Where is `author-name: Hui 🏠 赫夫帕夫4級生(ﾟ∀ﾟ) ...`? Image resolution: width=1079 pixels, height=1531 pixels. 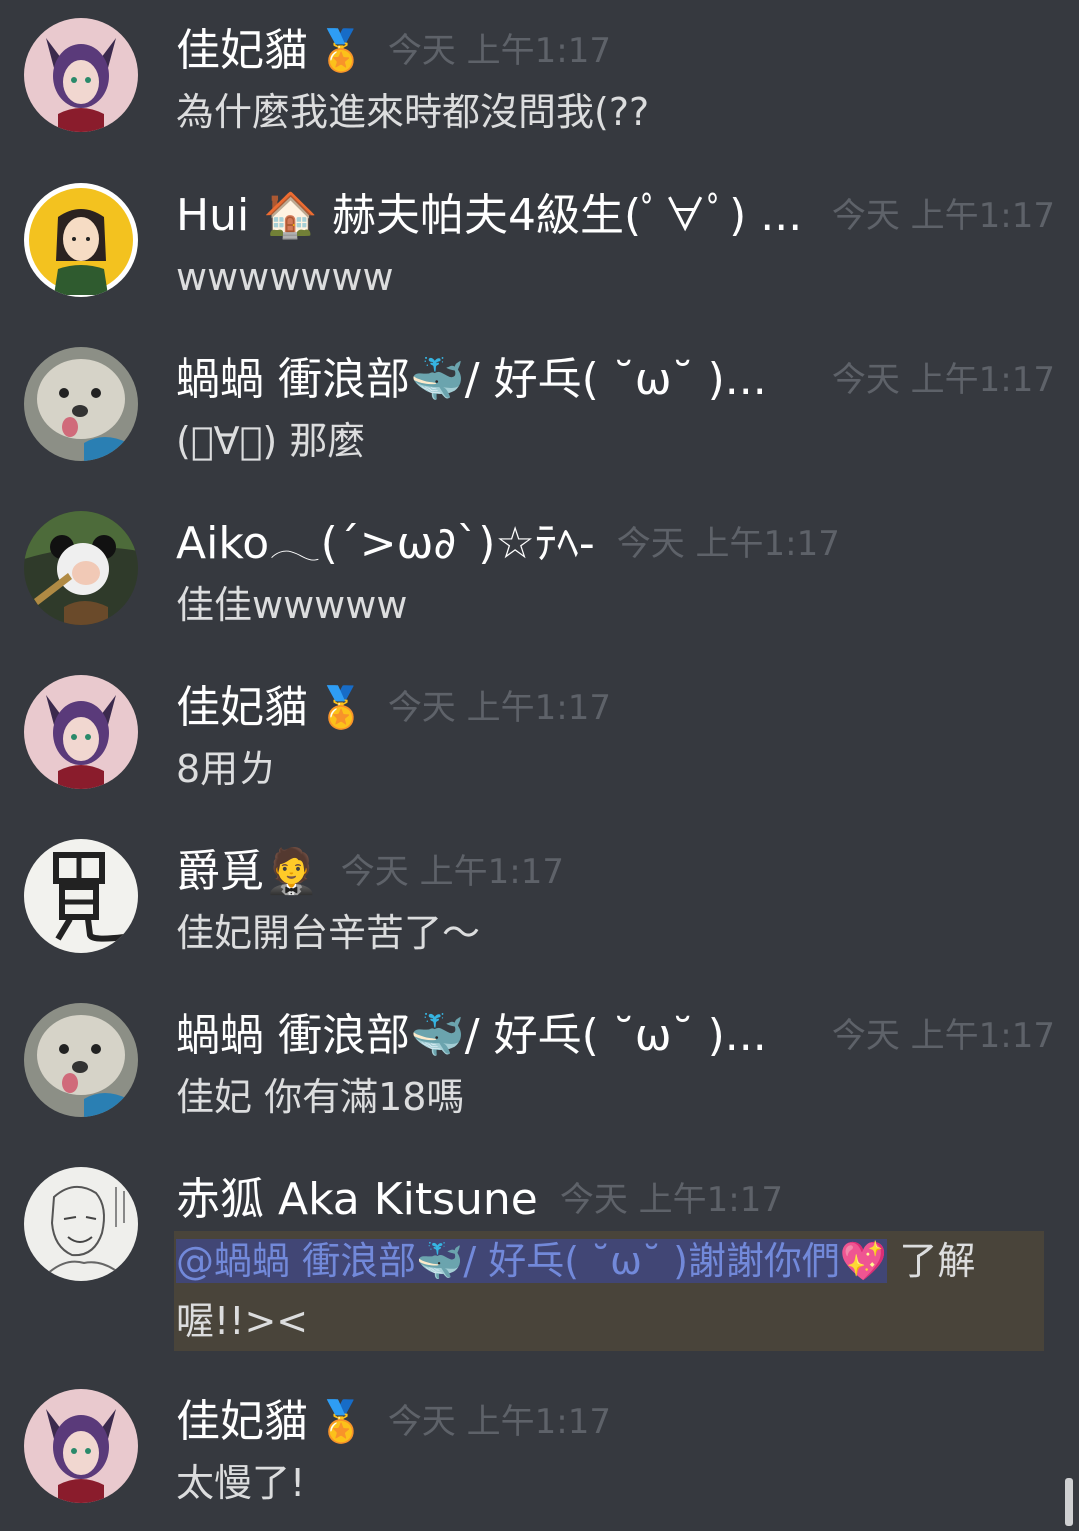
author-name: Hui 🏠 赫夫帕夫4級生(ﾟ∀ﾟ) ... is located at coordinates (489, 216).